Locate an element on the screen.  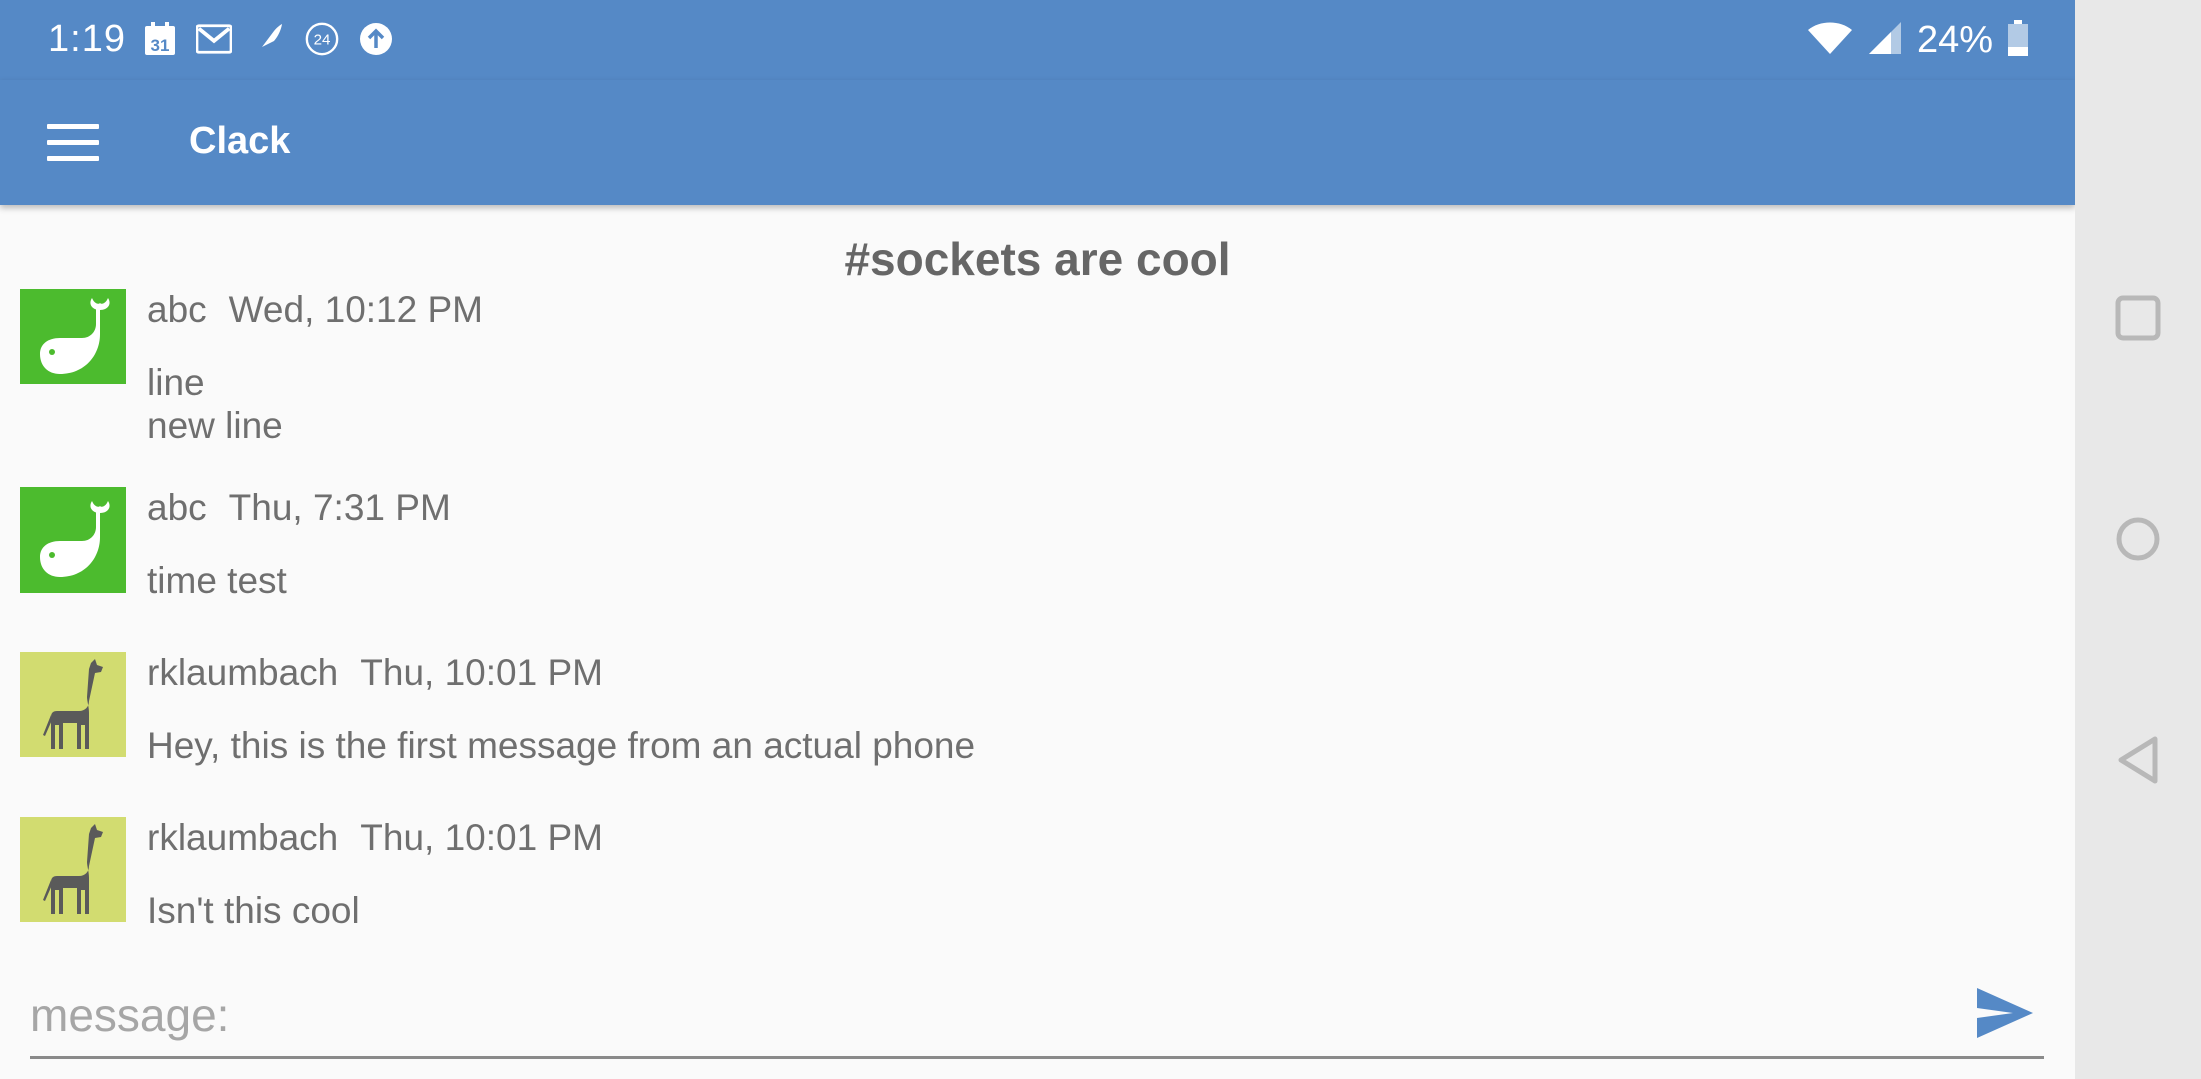
message-composer is located at coordinates (1037, 1019).